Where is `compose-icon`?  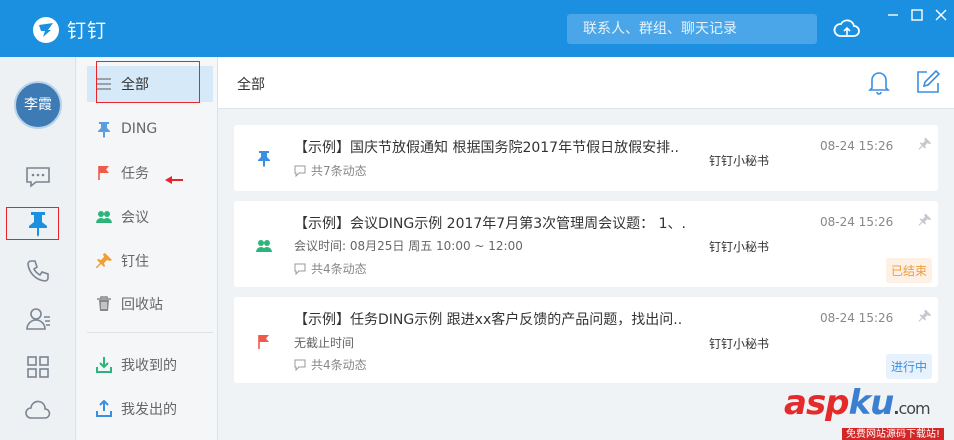
compose-icon is located at coordinates (928, 82).